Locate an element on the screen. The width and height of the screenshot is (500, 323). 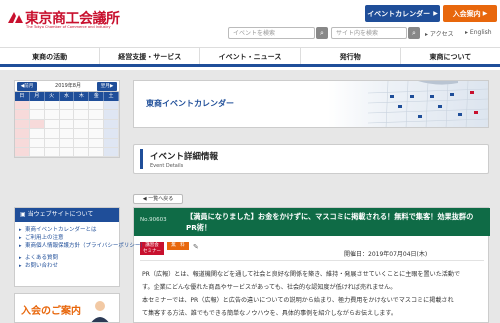
english-link-label: English is located at coordinates (480, 32).